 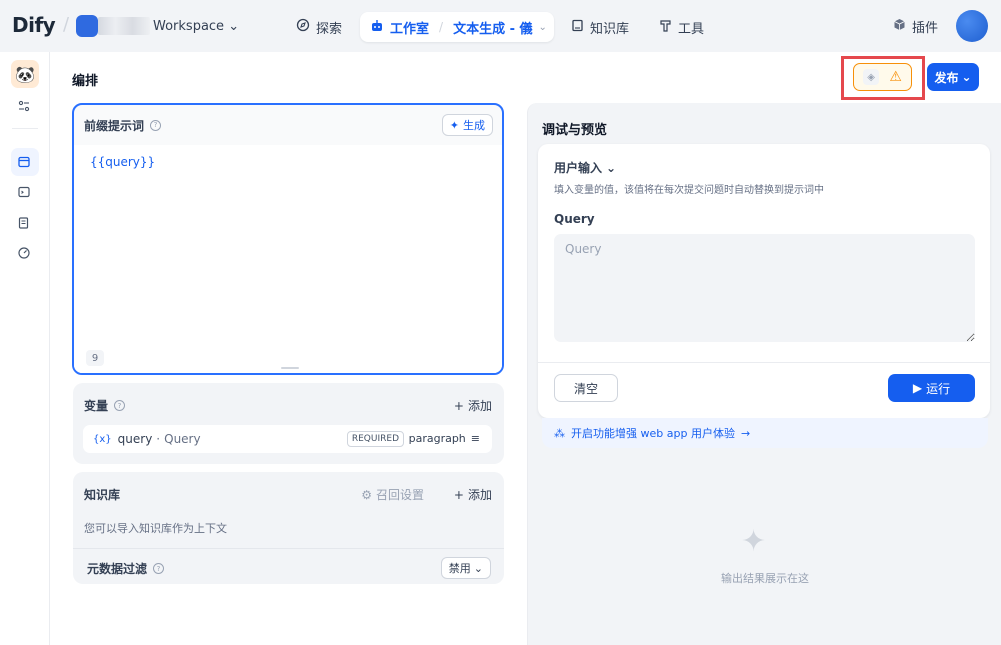 I want to click on recall-settings-icon: ⚙, so click(x=366, y=494).